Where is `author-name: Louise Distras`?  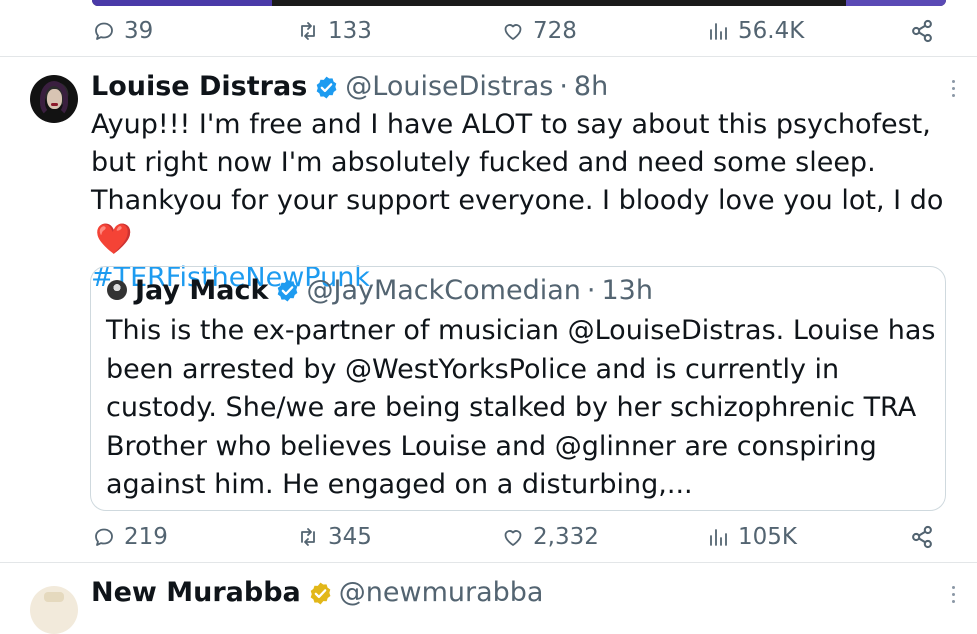
author-name: Louise Distras is located at coordinates (199, 87).